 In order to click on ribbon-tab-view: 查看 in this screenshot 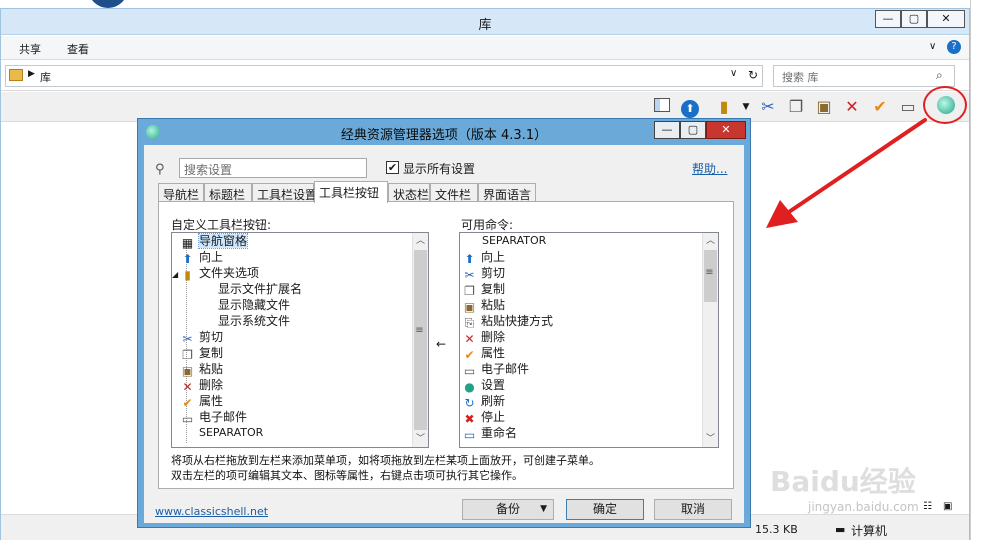, I will do `click(78, 49)`.